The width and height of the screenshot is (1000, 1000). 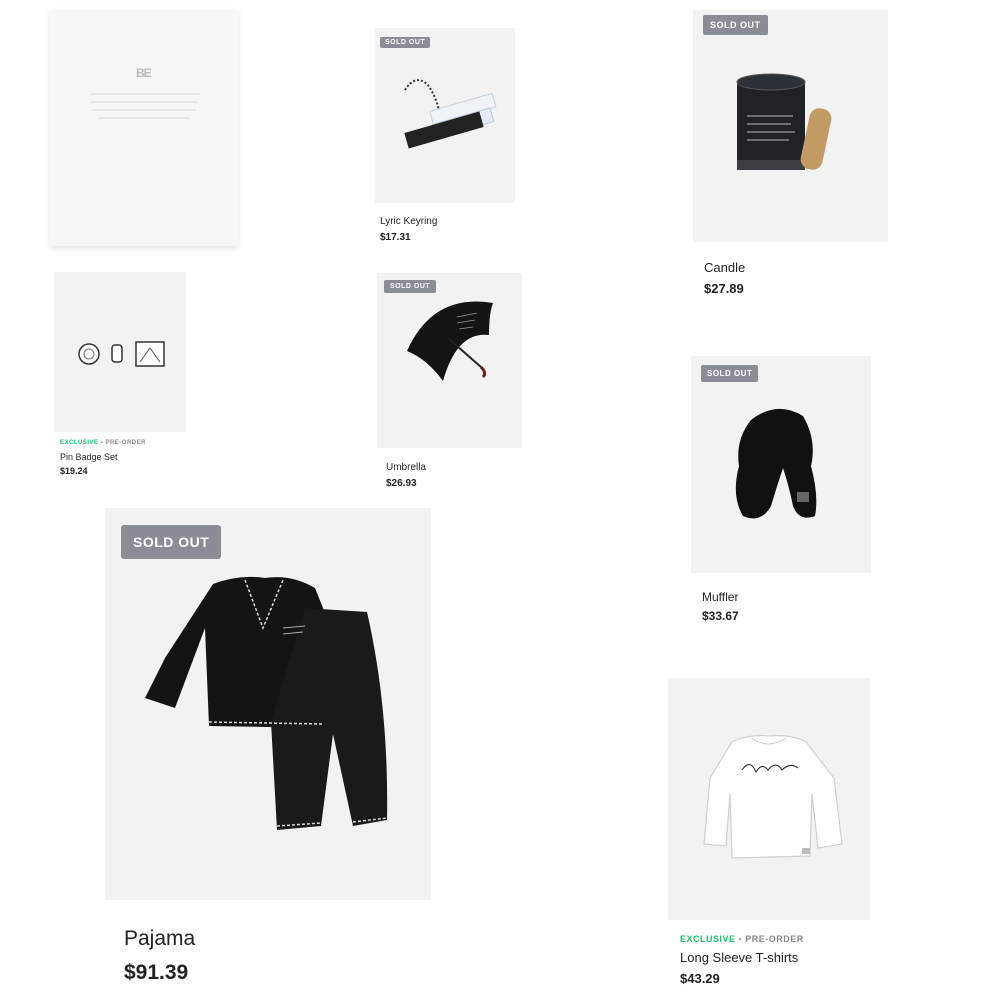 I want to click on product-name: Pajama, so click(x=159, y=939).